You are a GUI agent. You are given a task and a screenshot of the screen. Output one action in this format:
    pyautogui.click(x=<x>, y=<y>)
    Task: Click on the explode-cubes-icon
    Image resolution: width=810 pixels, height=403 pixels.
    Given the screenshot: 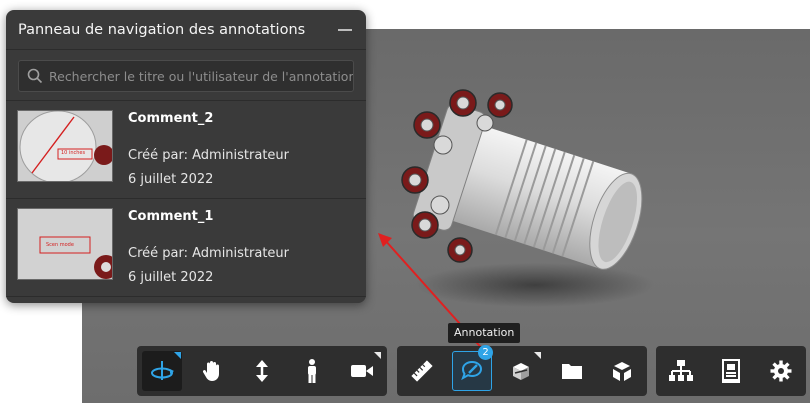 What is the action you would take?
    pyautogui.click(x=622, y=371)
    